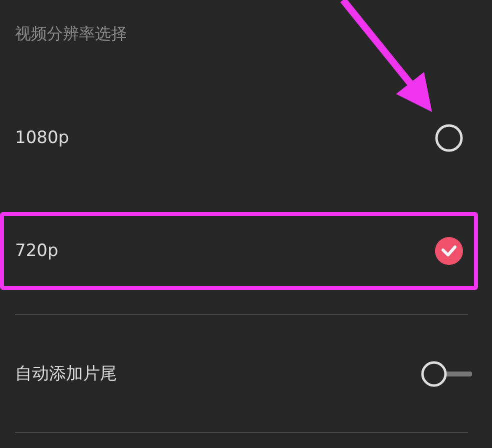 The height and width of the screenshot is (448, 492). What do you see at coordinates (66, 374) in the screenshot?
I see `setting-label: 自动添加片尾` at bounding box center [66, 374].